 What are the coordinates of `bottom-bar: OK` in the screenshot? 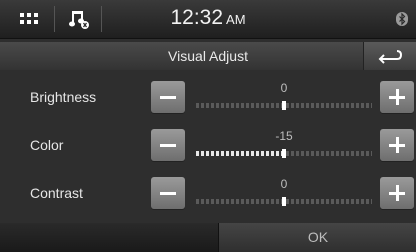 It's located at (208, 237).